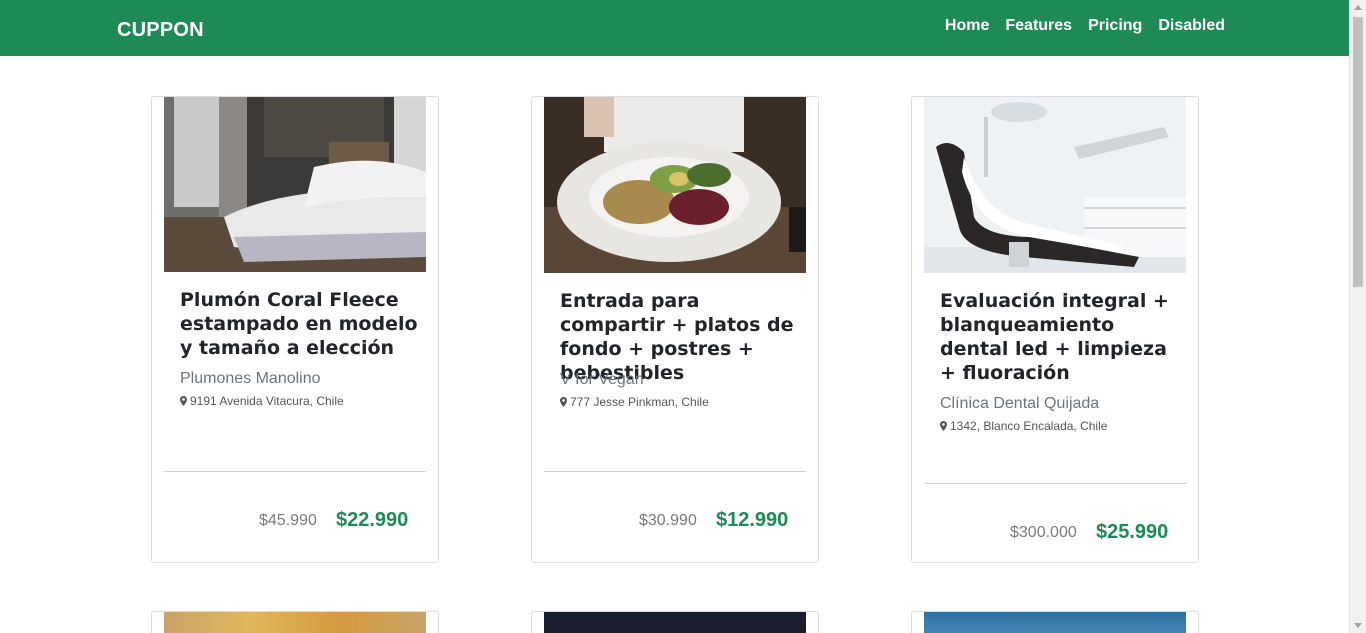 The image size is (1366, 633). I want to click on scroll-up-arrow-icon, so click(1358, 7).